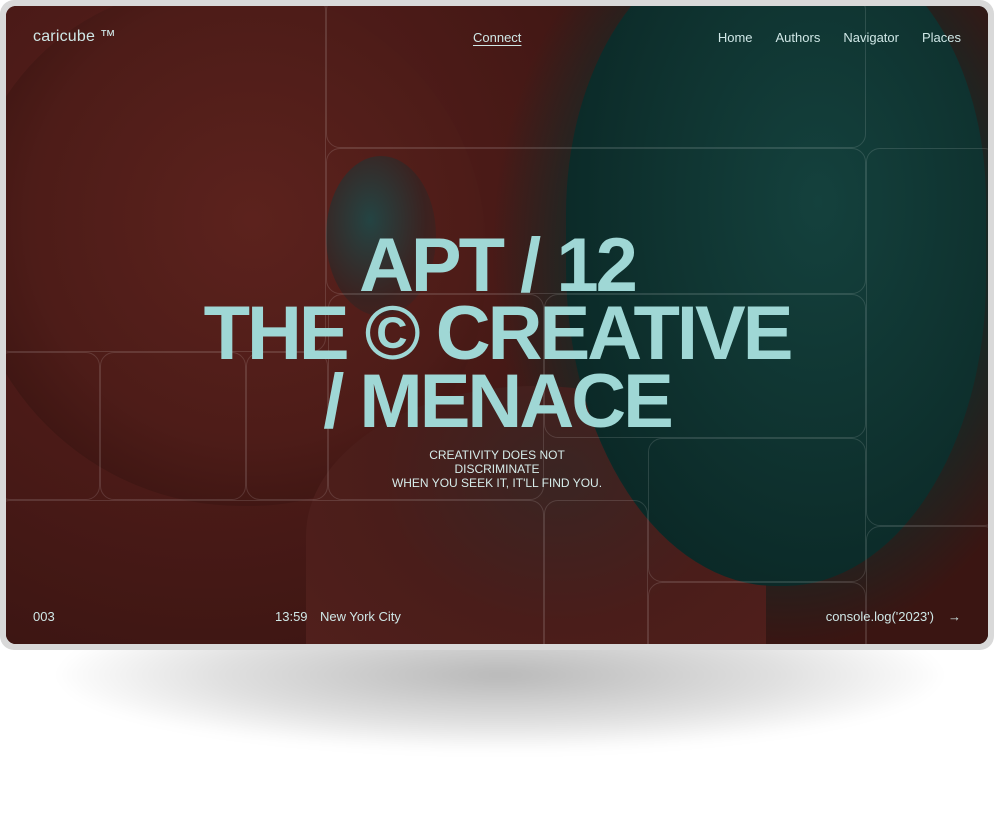 The width and height of the screenshot is (994, 813). What do you see at coordinates (798, 37) in the screenshot?
I see `menu-item-authors: Authors` at bounding box center [798, 37].